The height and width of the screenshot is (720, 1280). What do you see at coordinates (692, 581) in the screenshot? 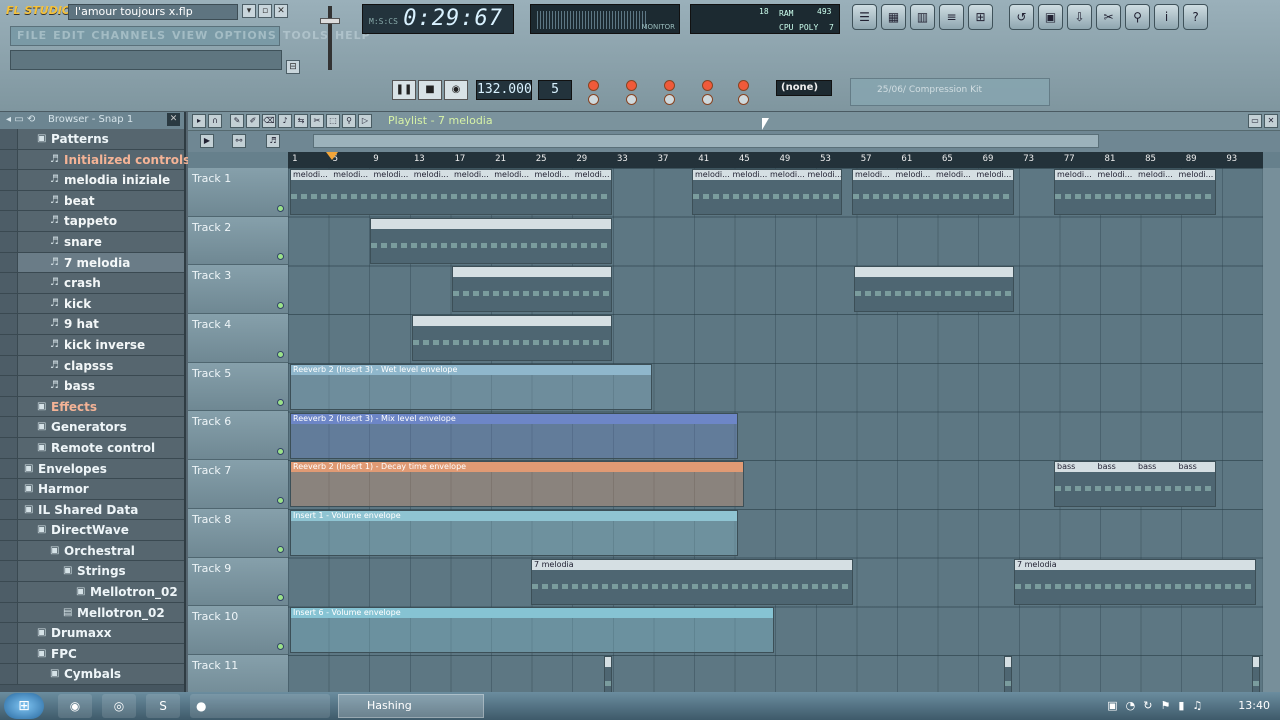
I see `pattern-clip: 7 melodia` at bounding box center [692, 581].